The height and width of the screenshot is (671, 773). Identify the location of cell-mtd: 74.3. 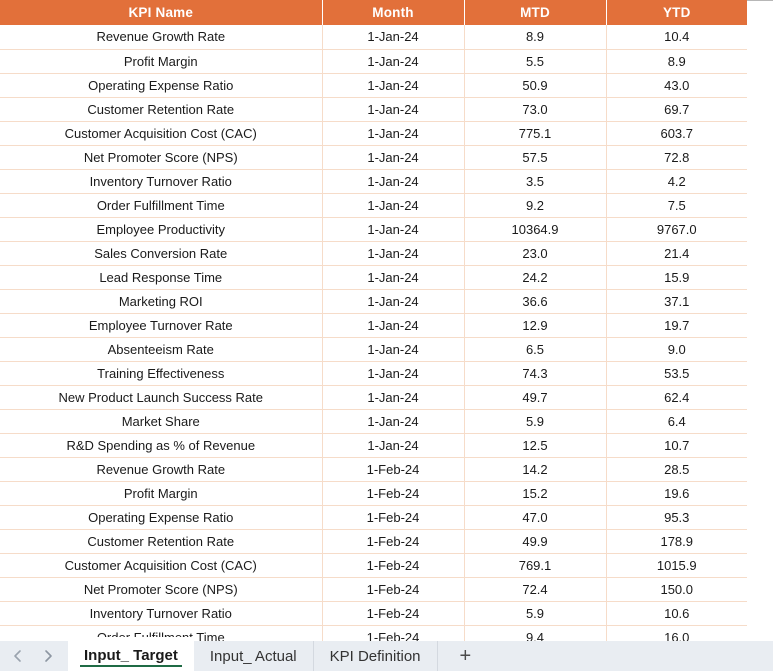
(535, 373).